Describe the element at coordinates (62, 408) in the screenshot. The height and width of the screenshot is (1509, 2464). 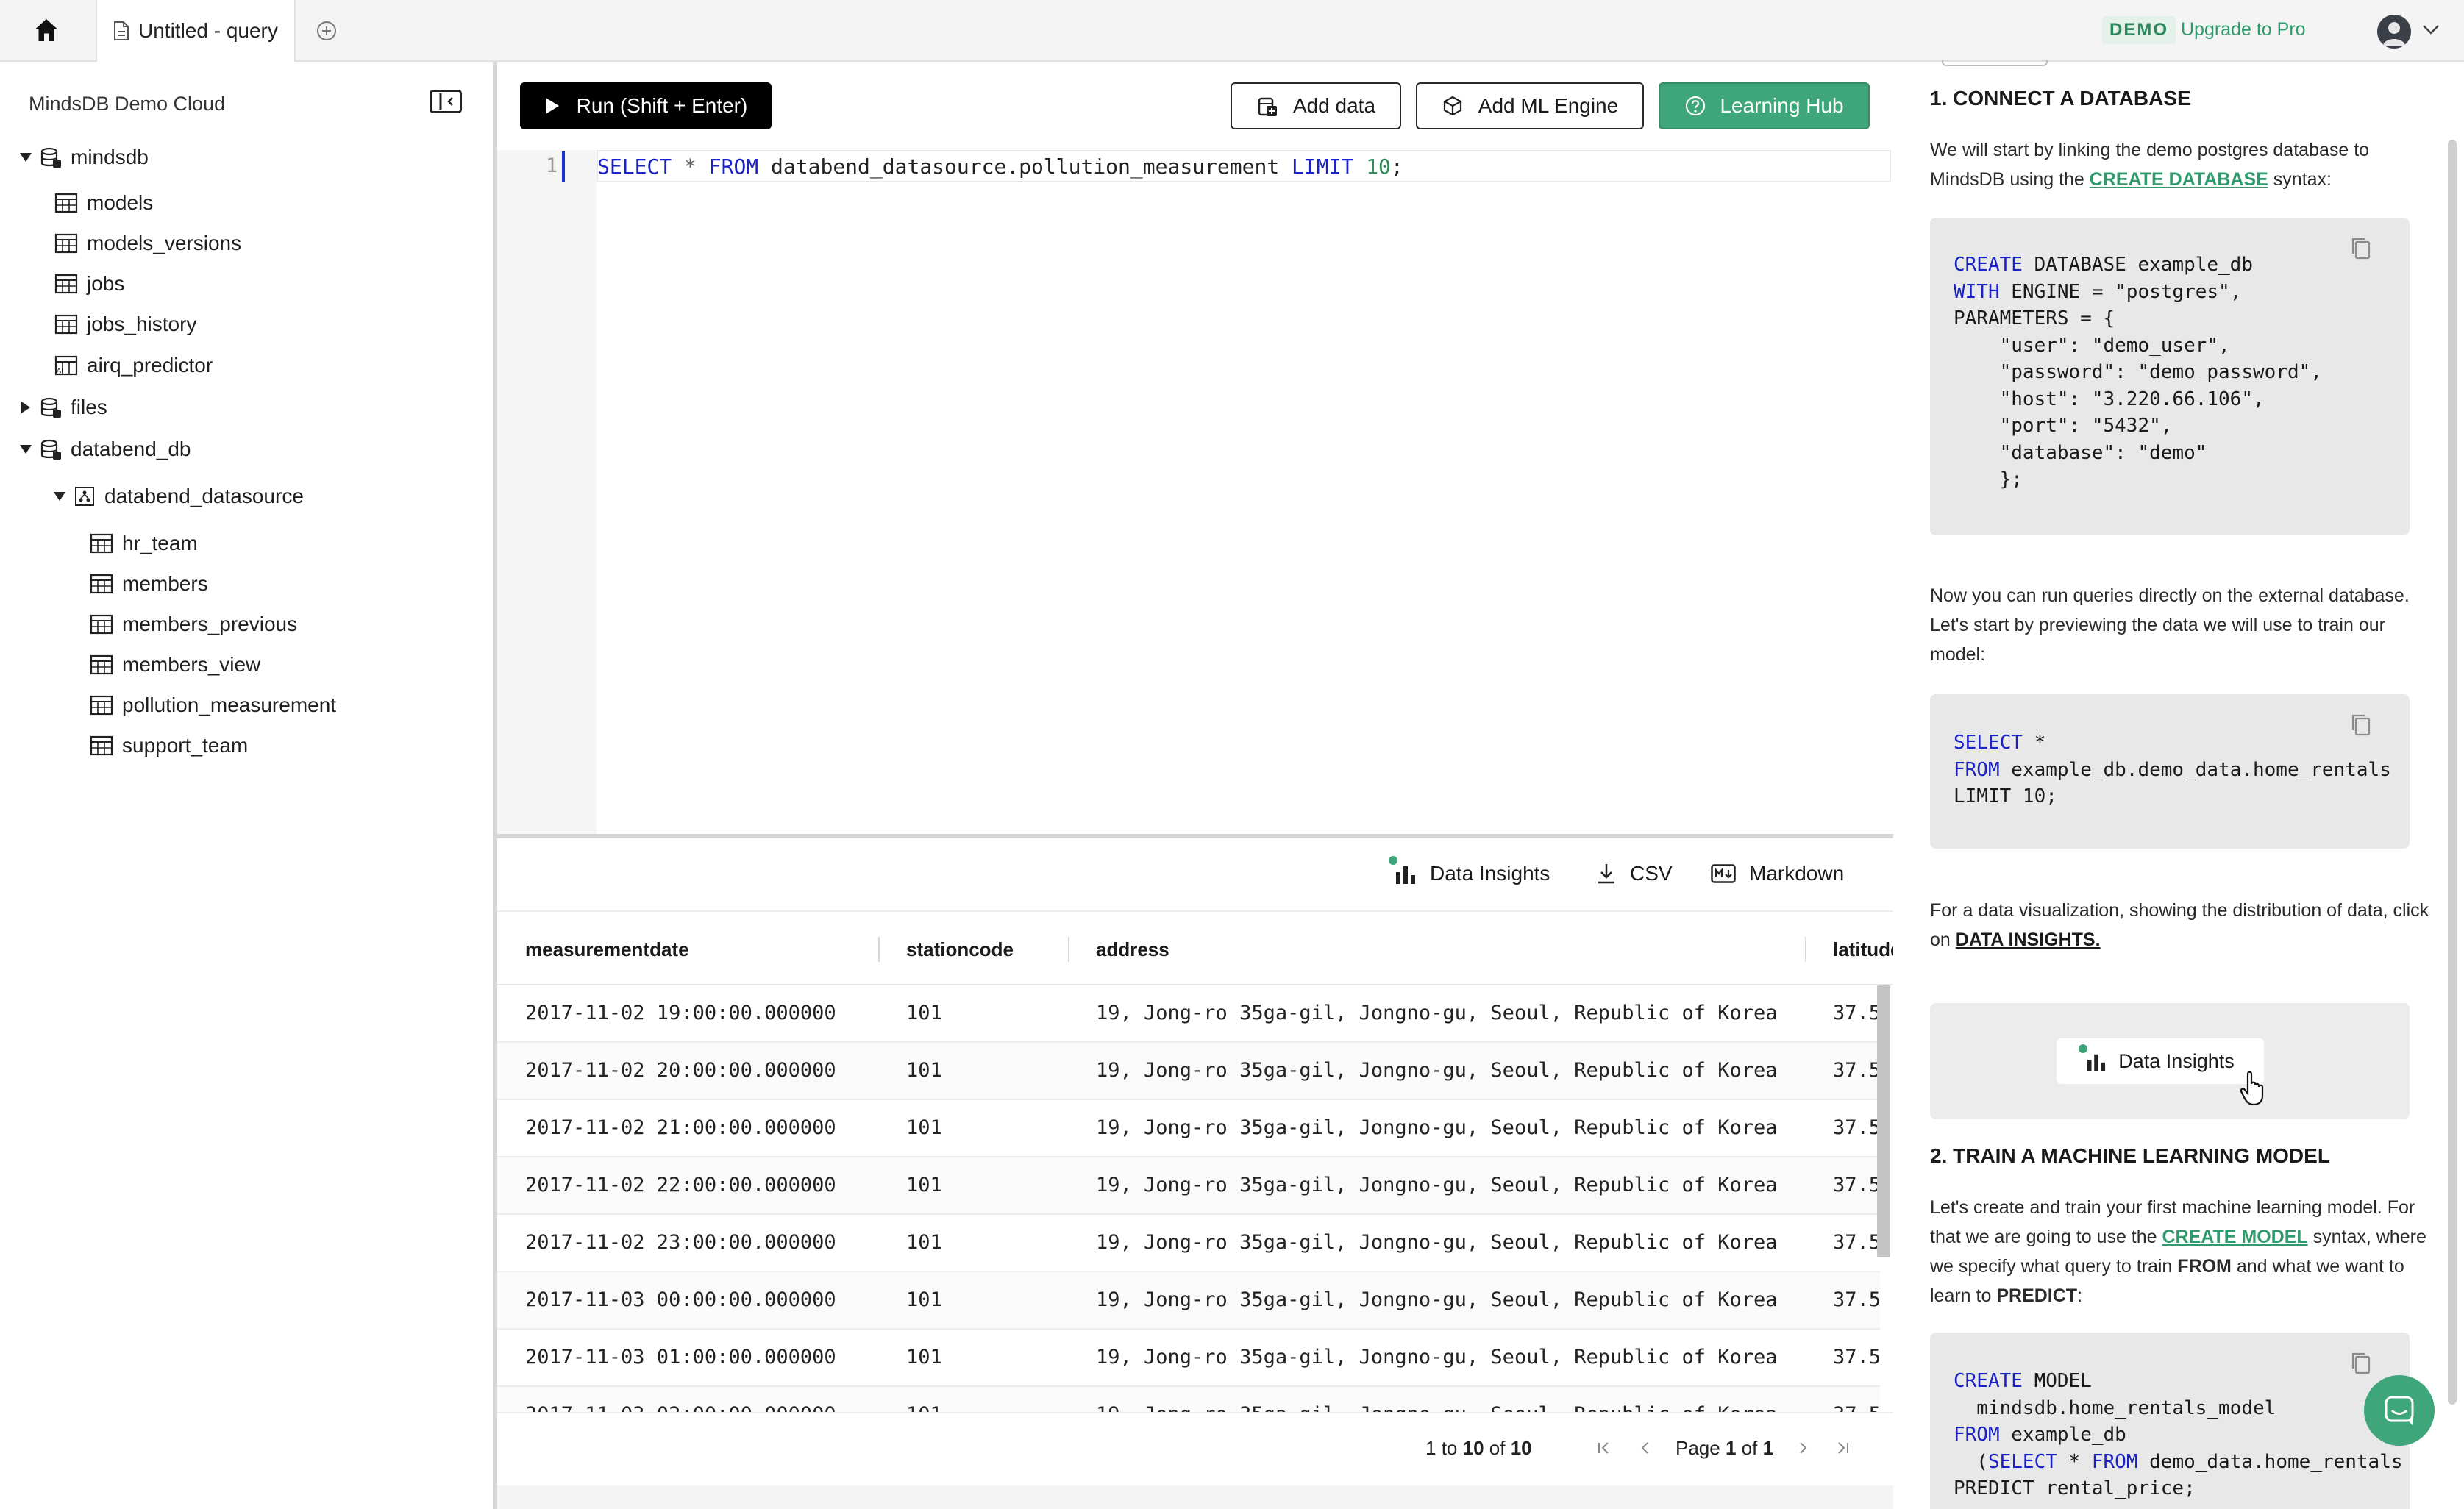
I see `sidebar-item-files: files` at that location.